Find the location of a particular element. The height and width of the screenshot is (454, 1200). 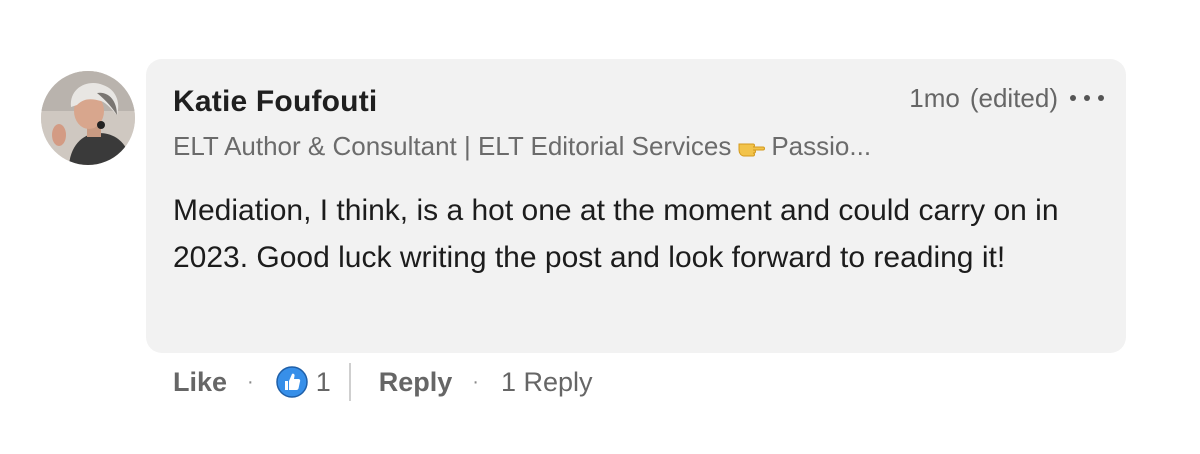

like-button: Like is located at coordinates (200, 382).